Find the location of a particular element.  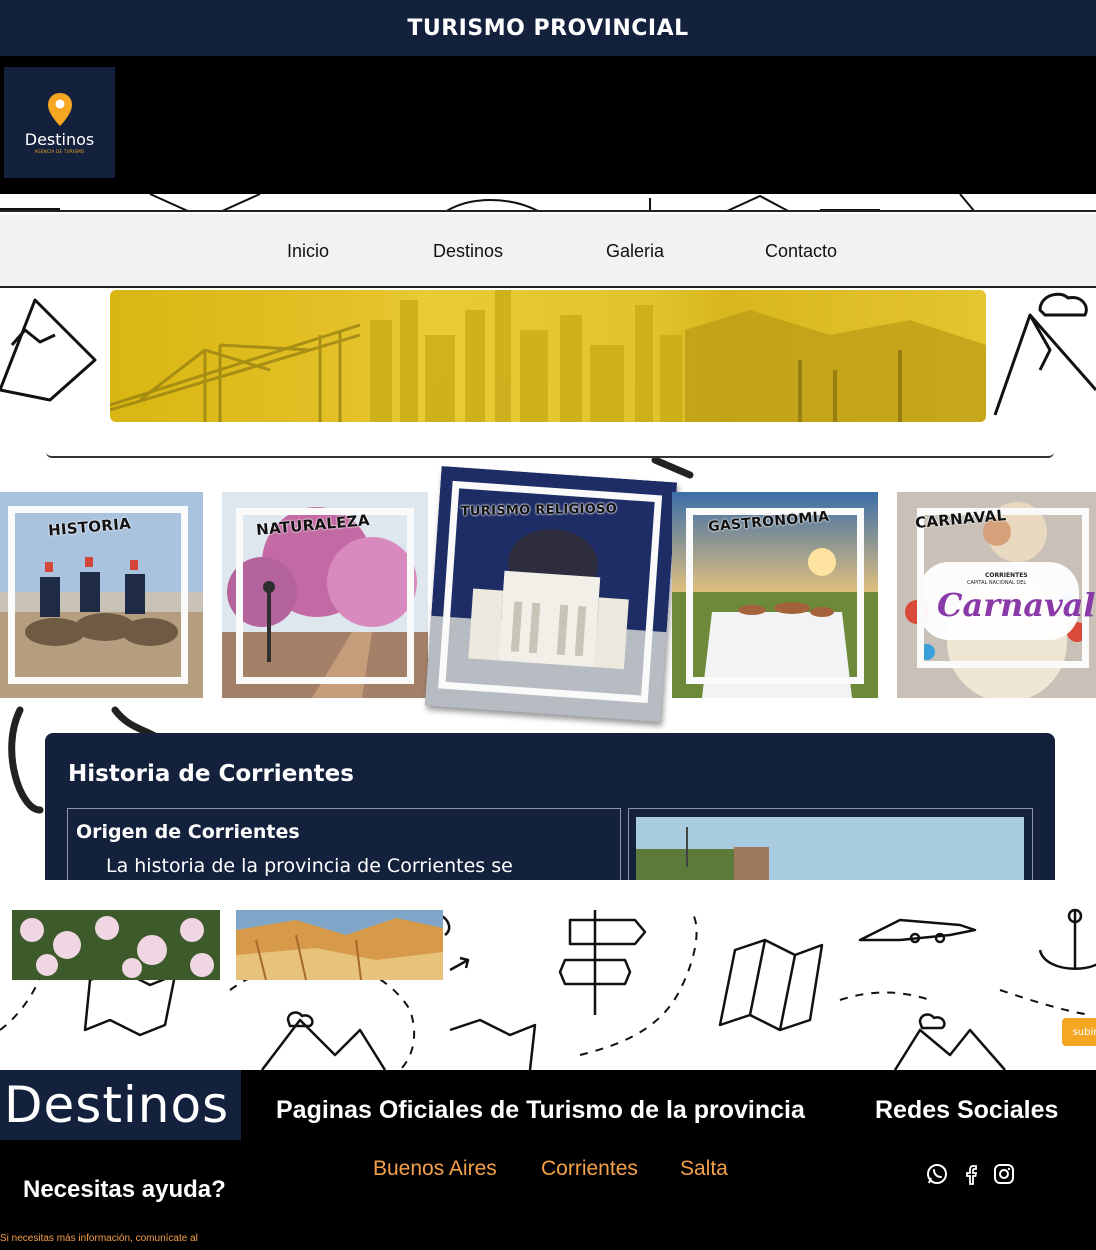

category-card-historia: HISTORIA is located at coordinates (101, 595).